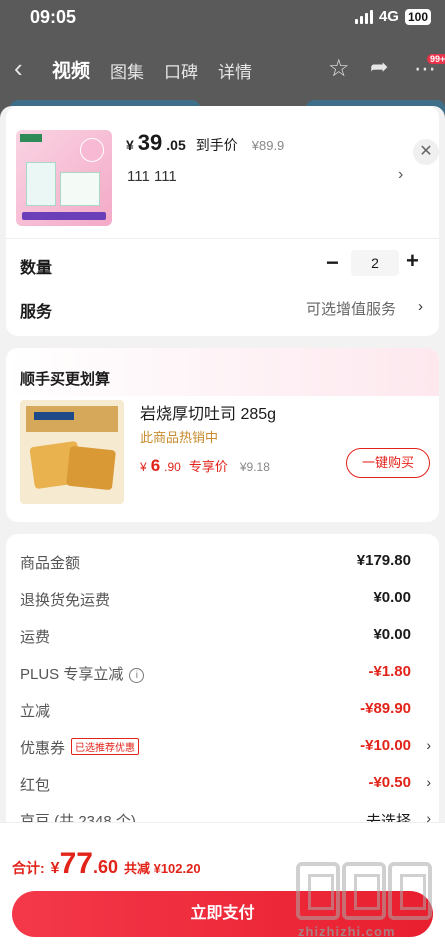 The height and width of the screenshot is (950, 445). What do you see at coordinates (222, 674) in the screenshot?
I see `summary-row: PLUS 专享立减 i -¥1.80` at bounding box center [222, 674].